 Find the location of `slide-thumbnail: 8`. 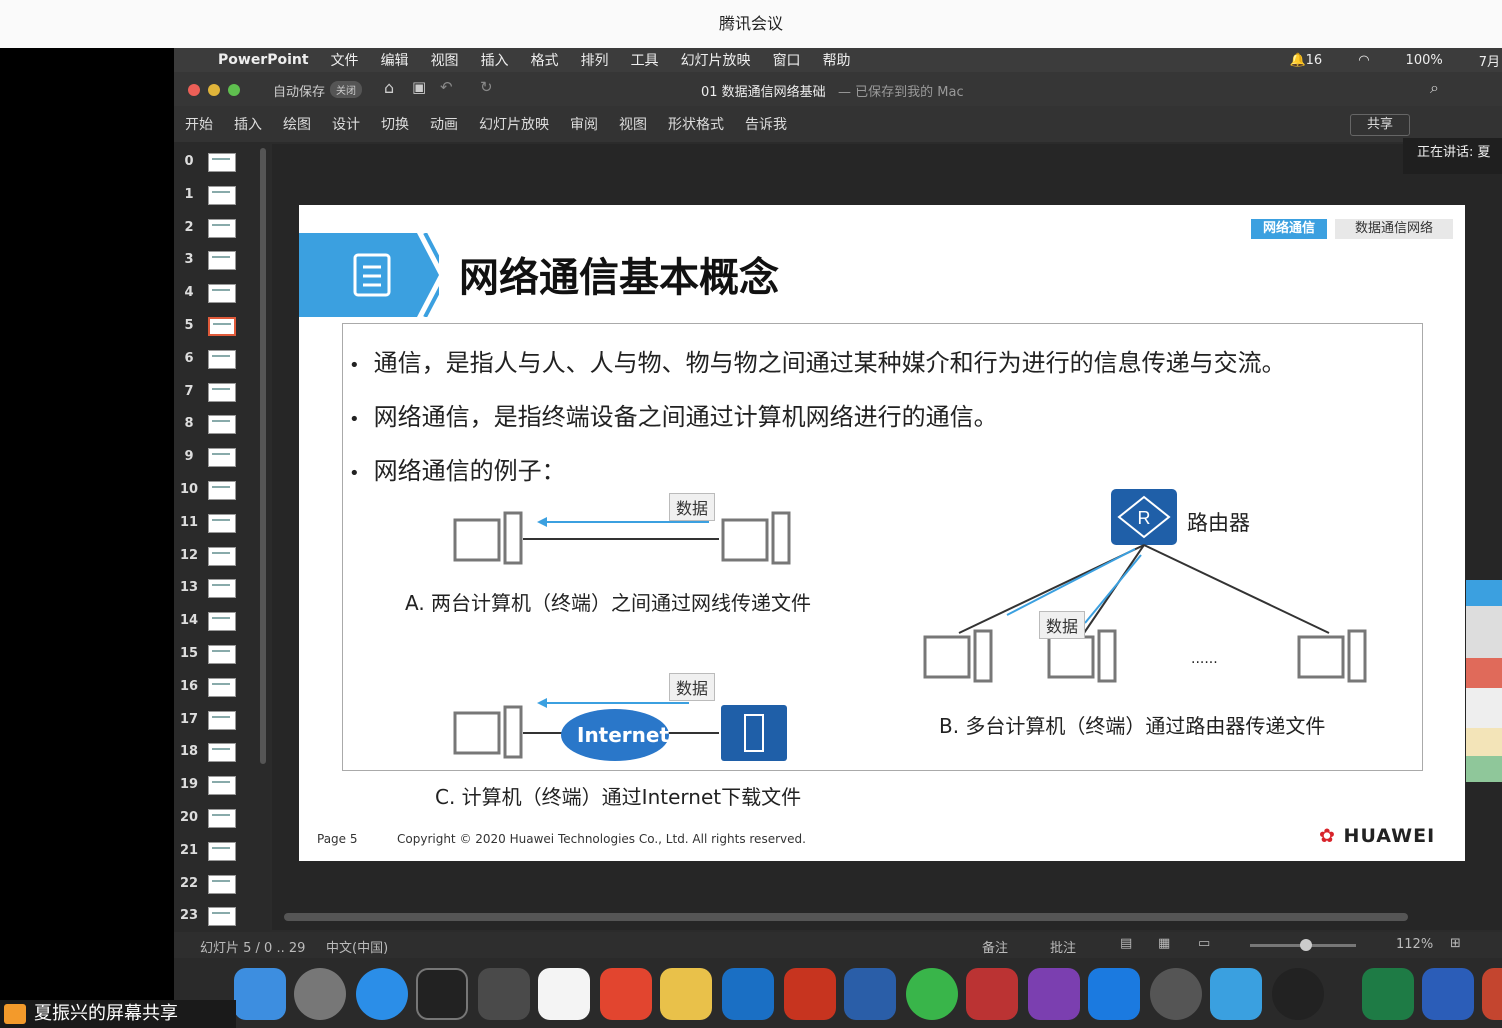

slide-thumbnail: 8 is located at coordinates (222, 425).